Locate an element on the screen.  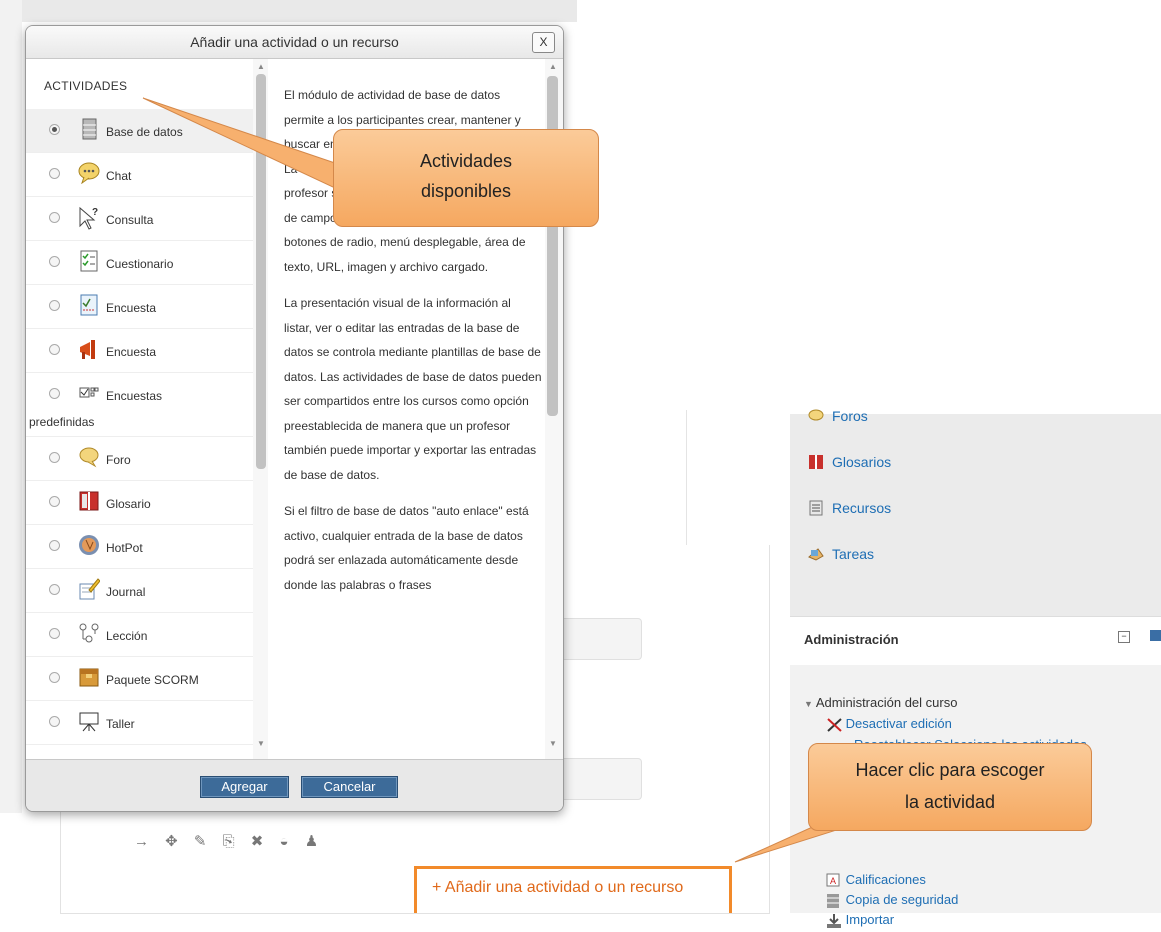
click-callout: Hacer clic para escoger la actividad is located at coordinates (950, 787).